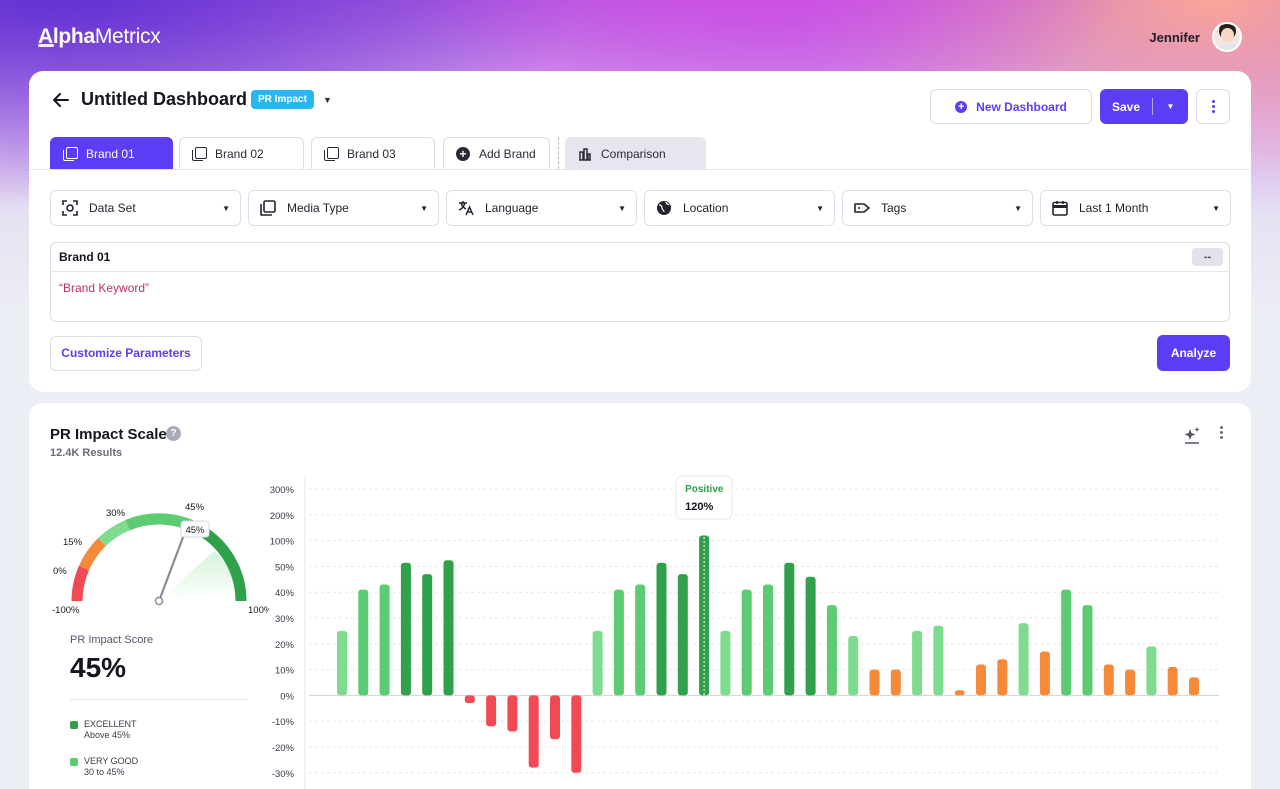 This screenshot has width=1280, height=789. I want to click on filter-tags: Tags ▼, so click(937, 208).